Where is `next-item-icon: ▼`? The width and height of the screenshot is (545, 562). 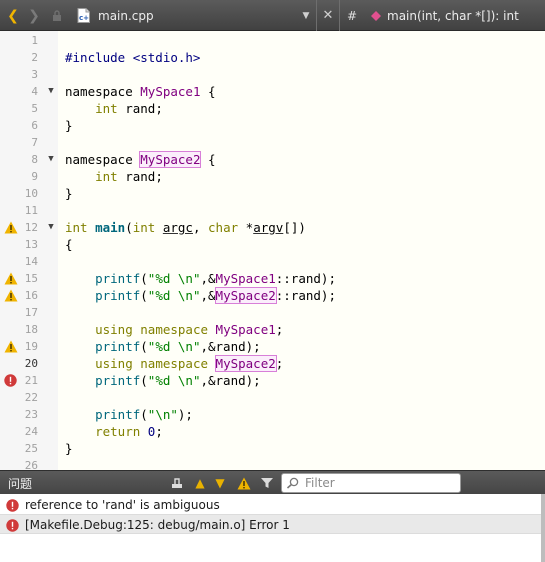 next-item-icon: ▼ is located at coordinates (220, 483).